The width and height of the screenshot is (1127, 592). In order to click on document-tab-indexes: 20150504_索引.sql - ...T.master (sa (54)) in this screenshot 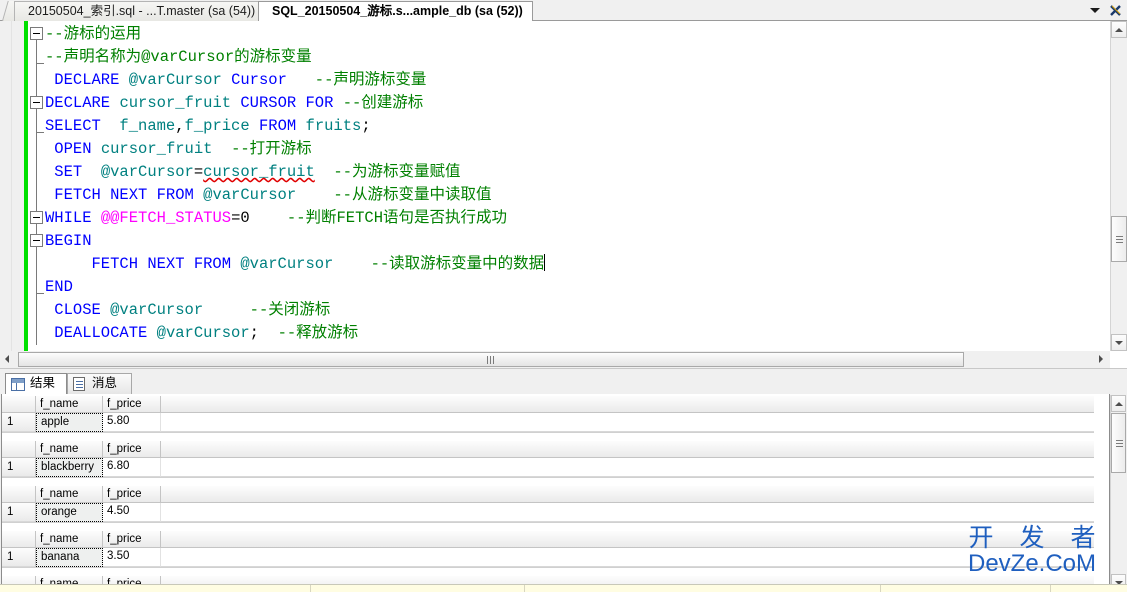, I will do `click(140, 11)`.